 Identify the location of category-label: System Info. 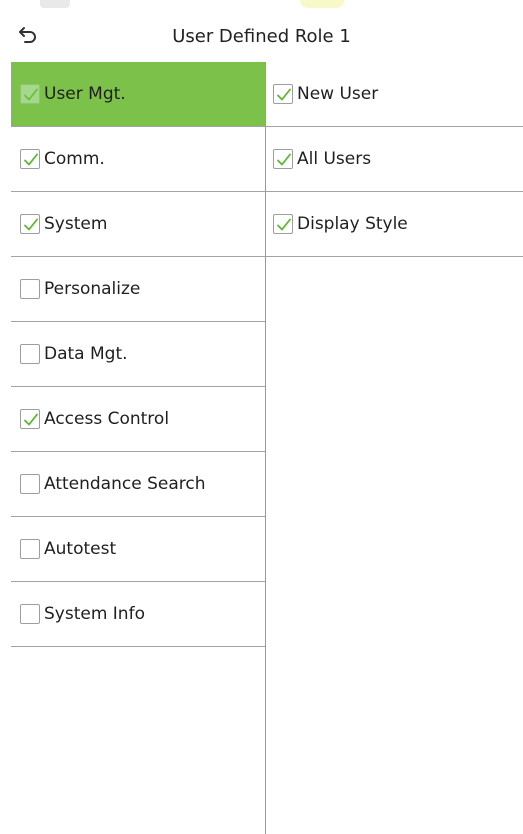
(94, 614).